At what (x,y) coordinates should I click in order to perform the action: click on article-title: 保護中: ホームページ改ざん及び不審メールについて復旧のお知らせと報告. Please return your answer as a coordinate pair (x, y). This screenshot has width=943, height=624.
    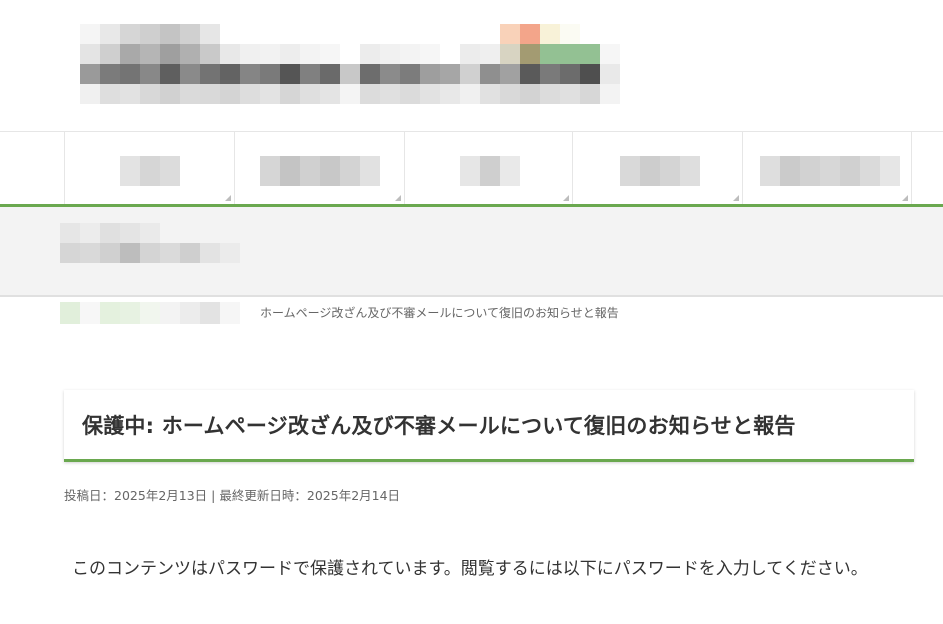
    Looking at the image, I should click on (439, 426).